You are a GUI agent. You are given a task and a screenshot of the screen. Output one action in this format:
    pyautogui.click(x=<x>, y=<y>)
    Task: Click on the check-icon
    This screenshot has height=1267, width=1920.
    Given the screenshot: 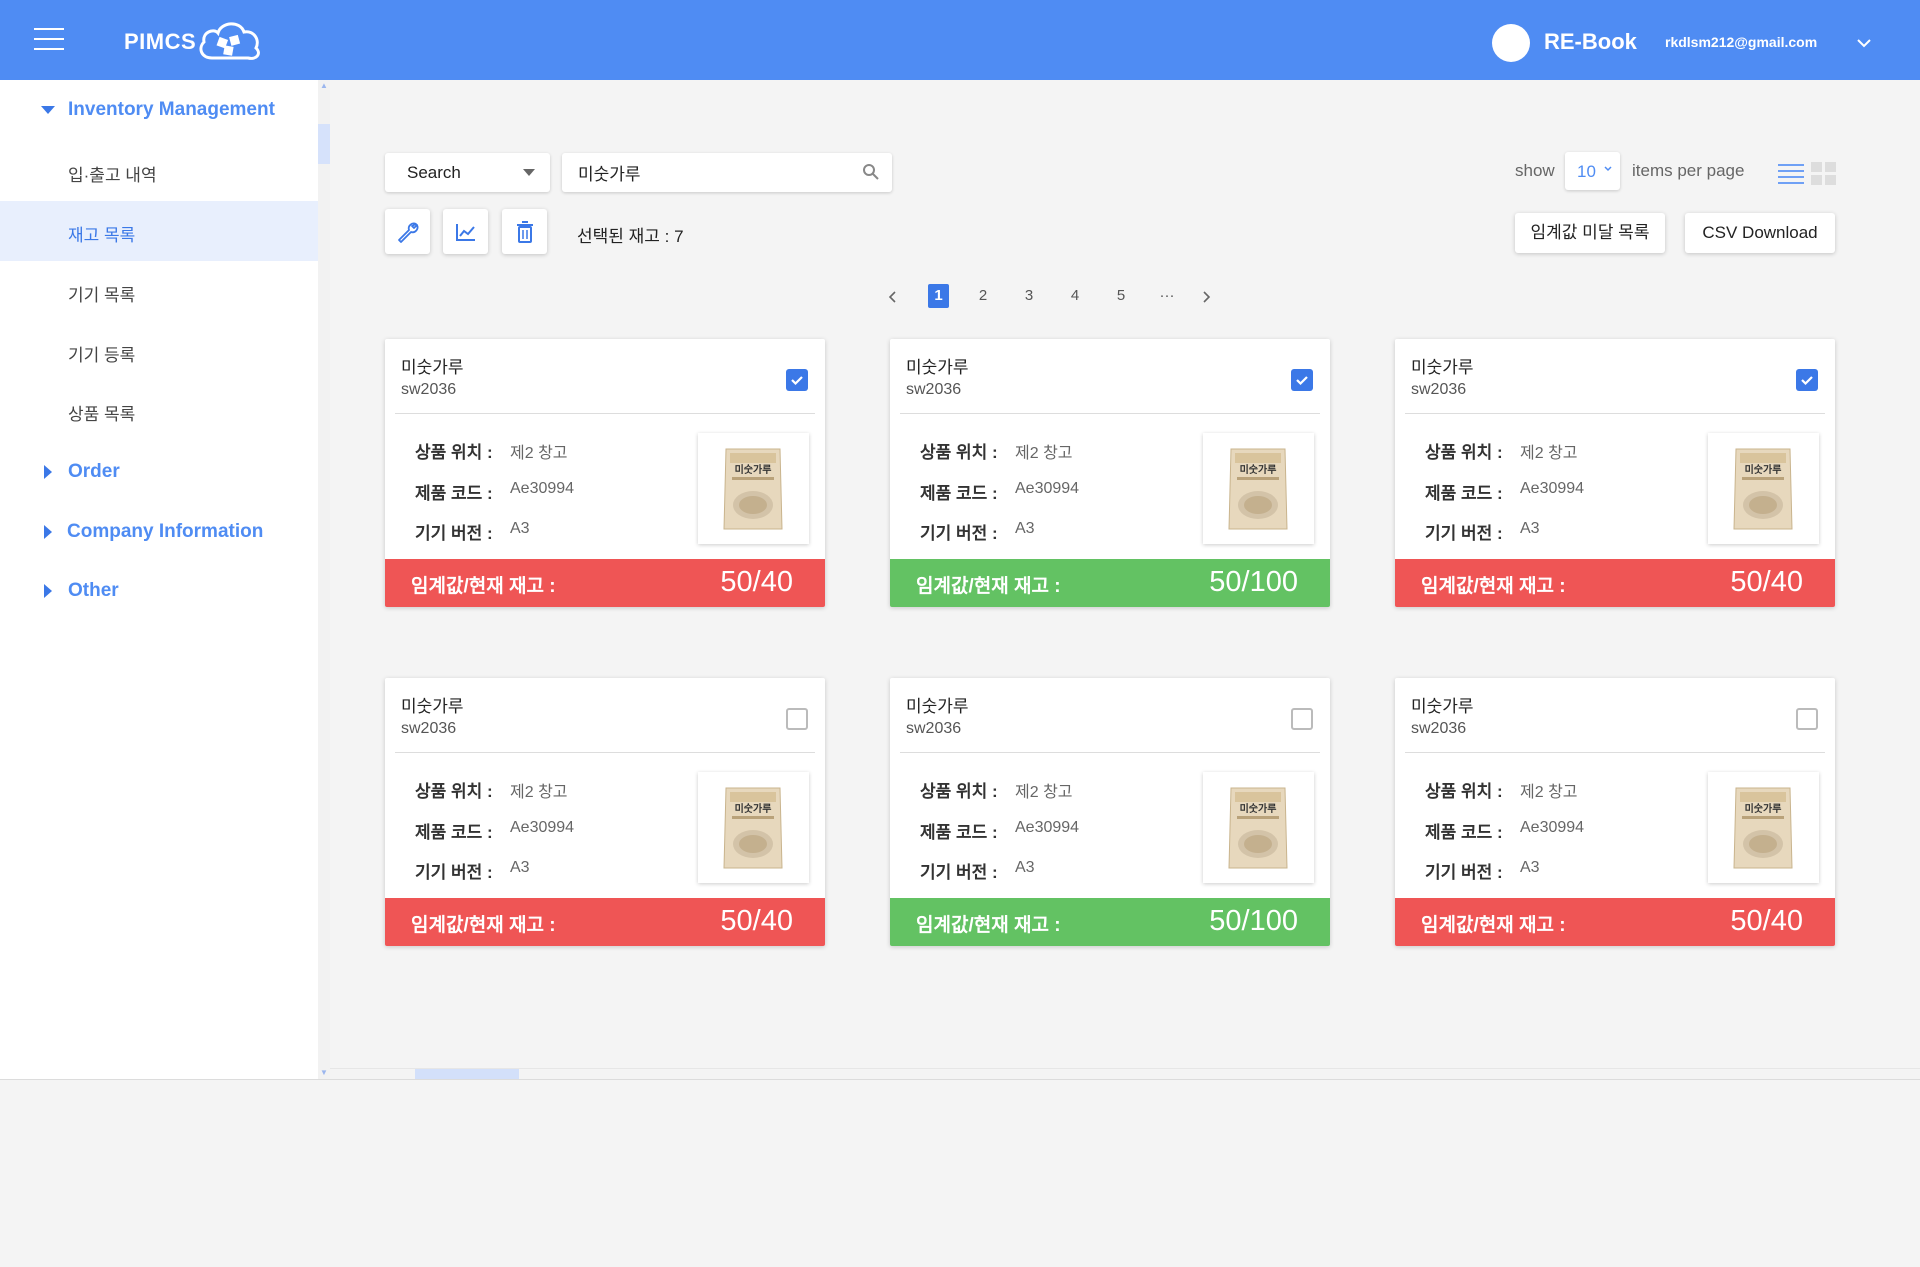 What is the action you would take?
    pyautogui.click(x=797, y=381)
    